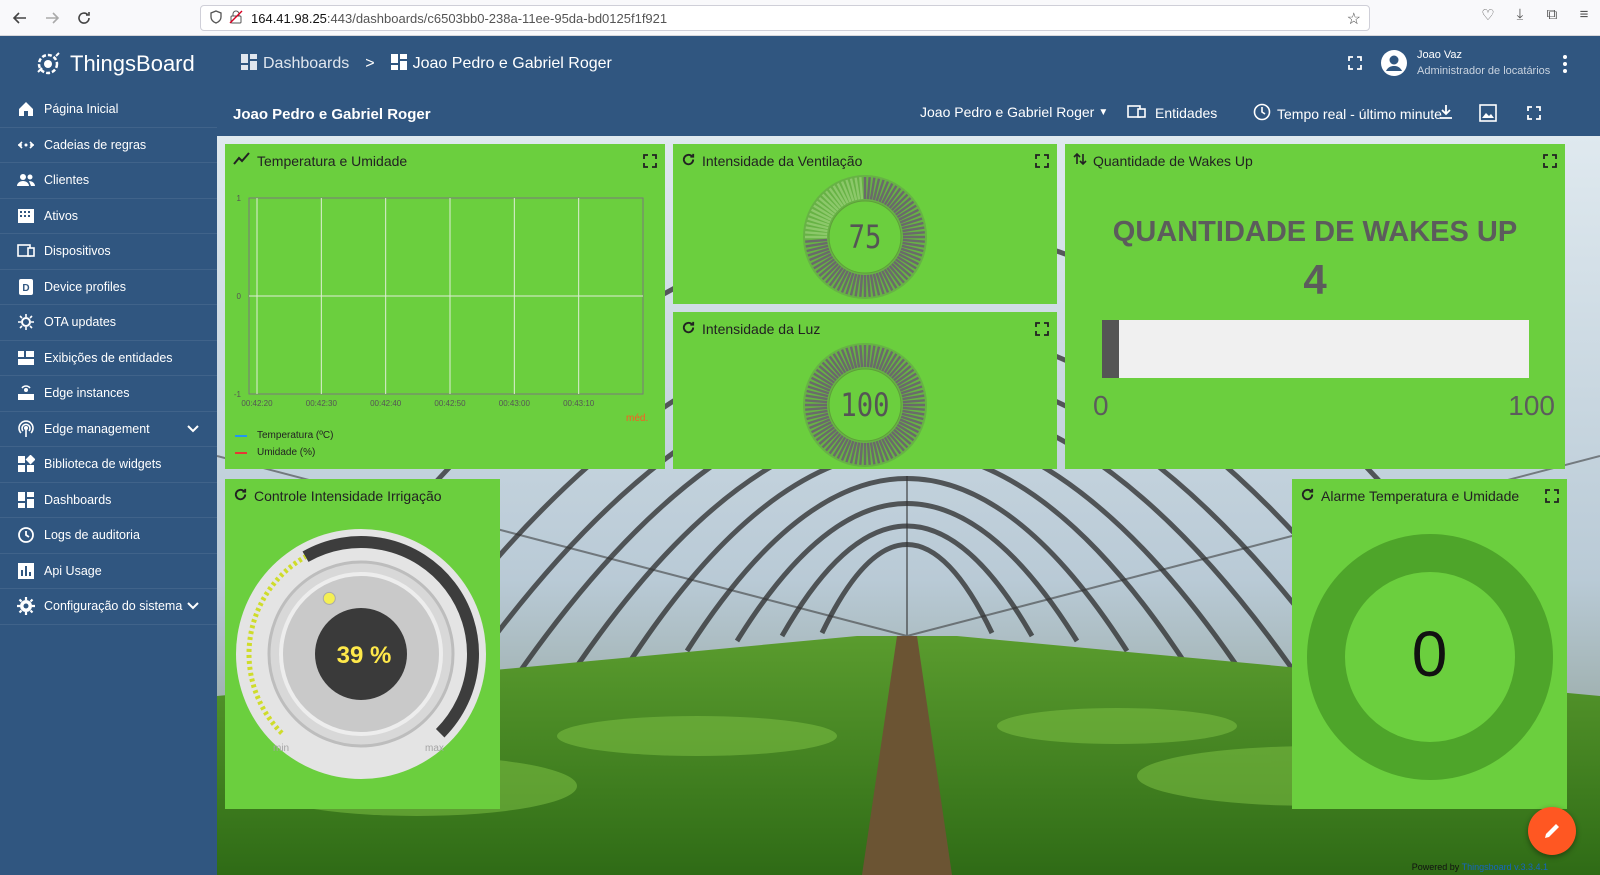 Image resolution: width=1600 pixels, height=875 pixels. I want to click on widget-title: Alarme Temperatura e Umidade, so click(1420, 496).